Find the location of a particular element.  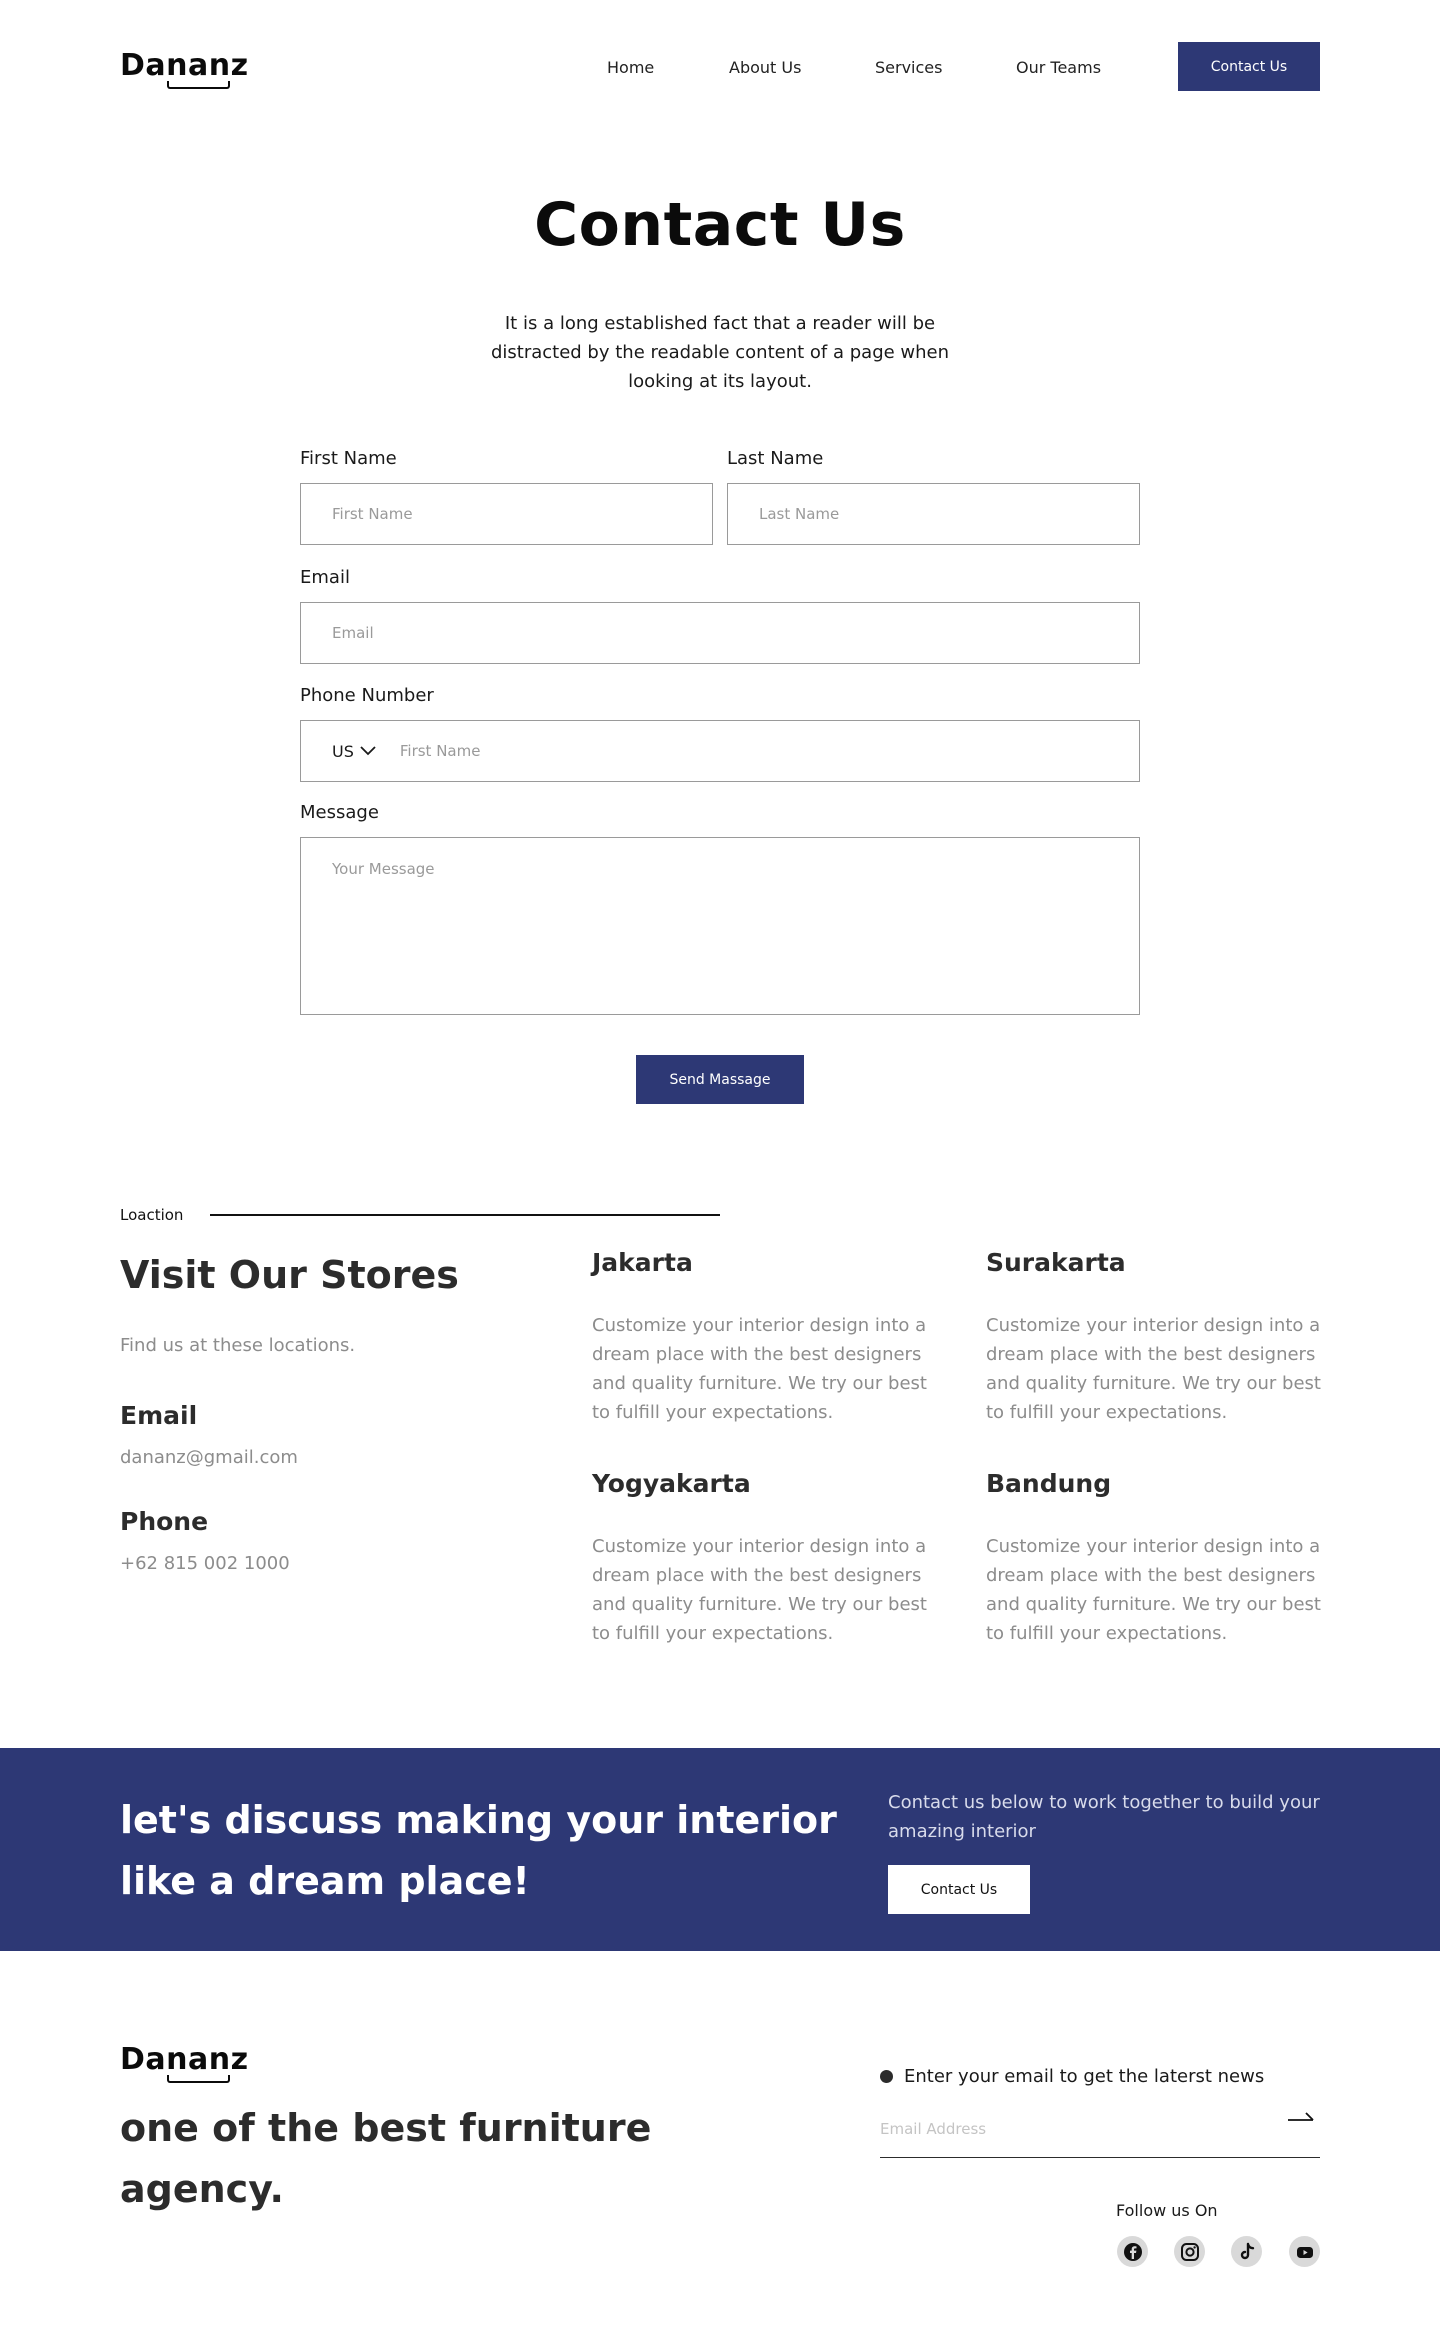

email-value: dananz@gmail.com is located at coordinates (209, 1457).